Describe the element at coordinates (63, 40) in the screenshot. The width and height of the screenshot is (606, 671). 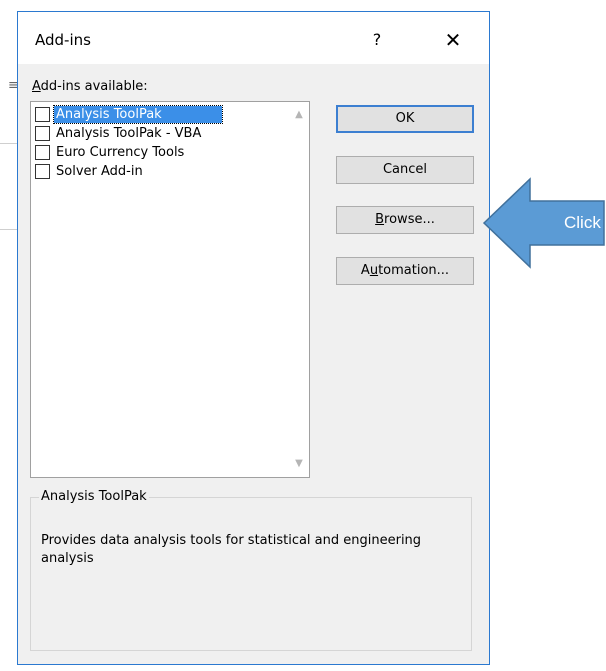
I see `dialog-title: Add-ins` at that location.